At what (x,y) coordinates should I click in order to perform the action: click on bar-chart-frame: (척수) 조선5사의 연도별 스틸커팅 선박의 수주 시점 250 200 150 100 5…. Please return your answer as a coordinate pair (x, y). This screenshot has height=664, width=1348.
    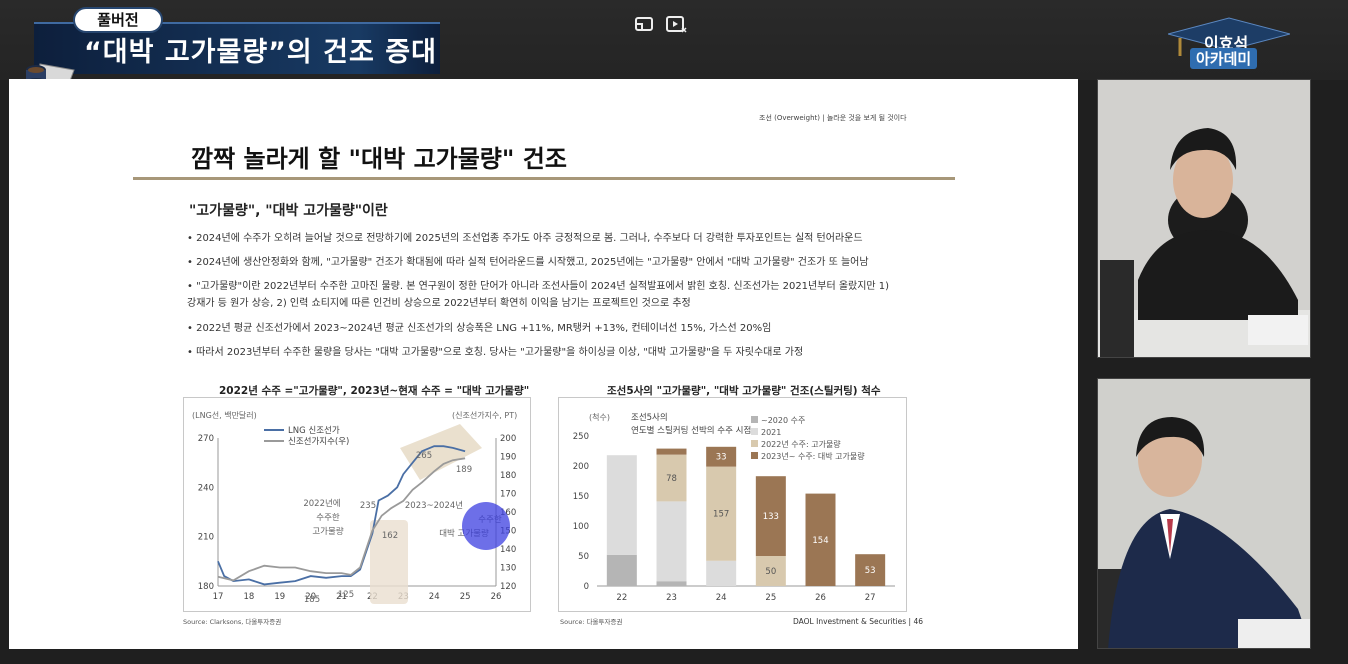
    Looking at the image, I should click on (732, 504).